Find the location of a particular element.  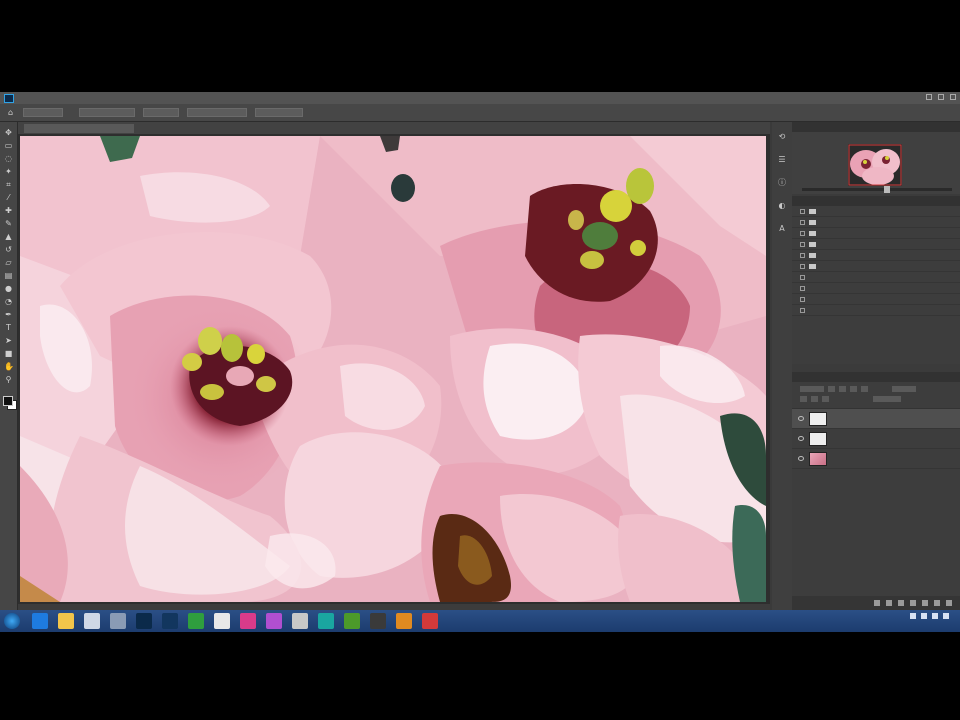

red-app-icon is located at coordinates (430, 621).